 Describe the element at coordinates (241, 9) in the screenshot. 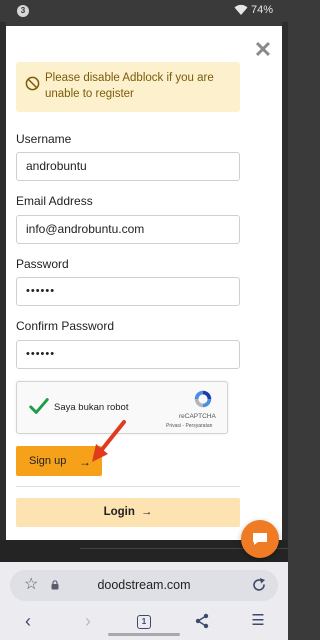

I see `wifi-icon` at that location.